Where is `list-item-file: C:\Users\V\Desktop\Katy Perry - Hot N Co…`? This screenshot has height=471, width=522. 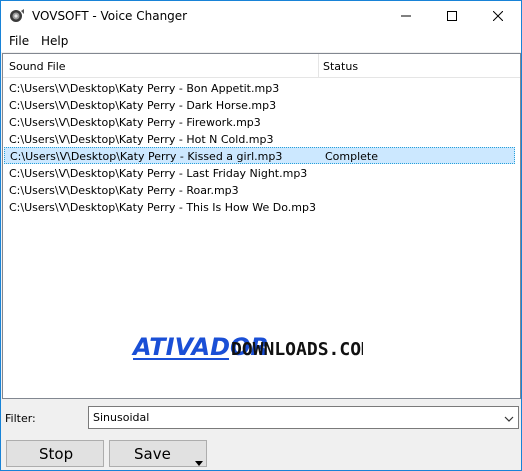
list-item-file: C:\Users\V\Desktop\Katy Perry - Hot N Co… is located at coordinates (141, 139).